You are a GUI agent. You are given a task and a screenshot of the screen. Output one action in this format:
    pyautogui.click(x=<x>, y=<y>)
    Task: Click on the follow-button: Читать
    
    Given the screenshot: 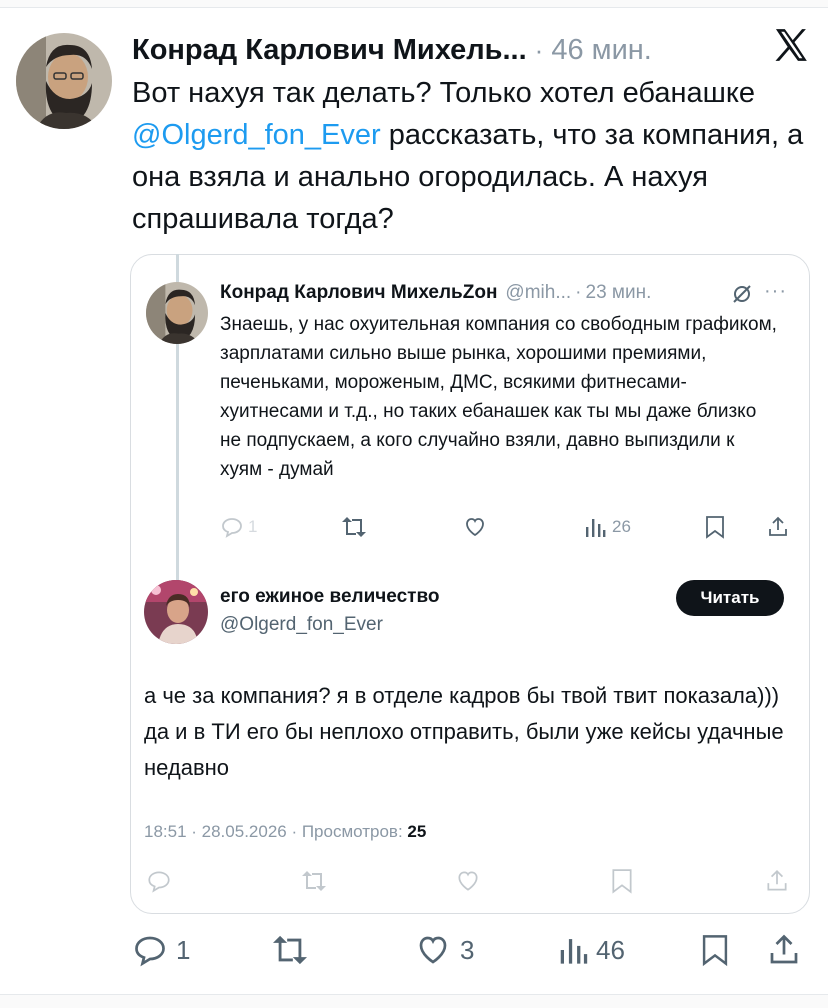 What is the action you would take?
    pyautogui.click(x=730, y=598)
    